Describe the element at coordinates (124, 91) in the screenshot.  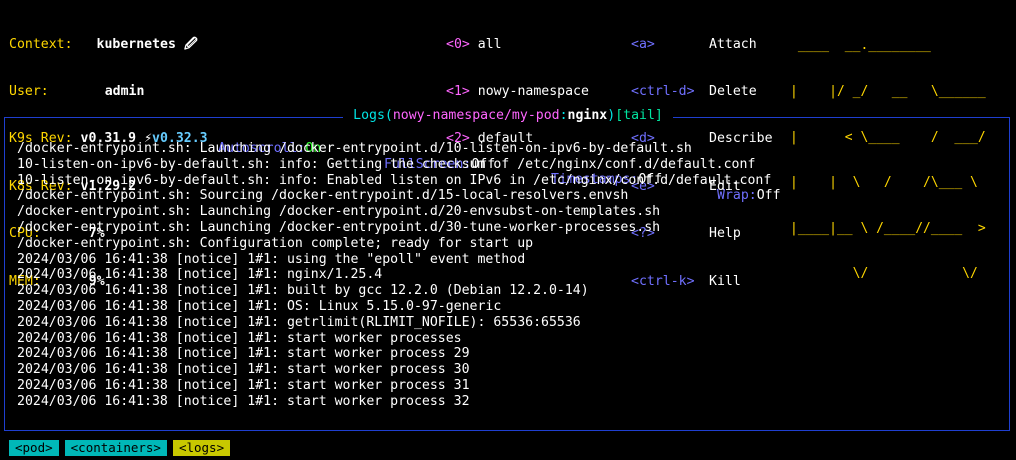
I see `user-value: admin` at that location.